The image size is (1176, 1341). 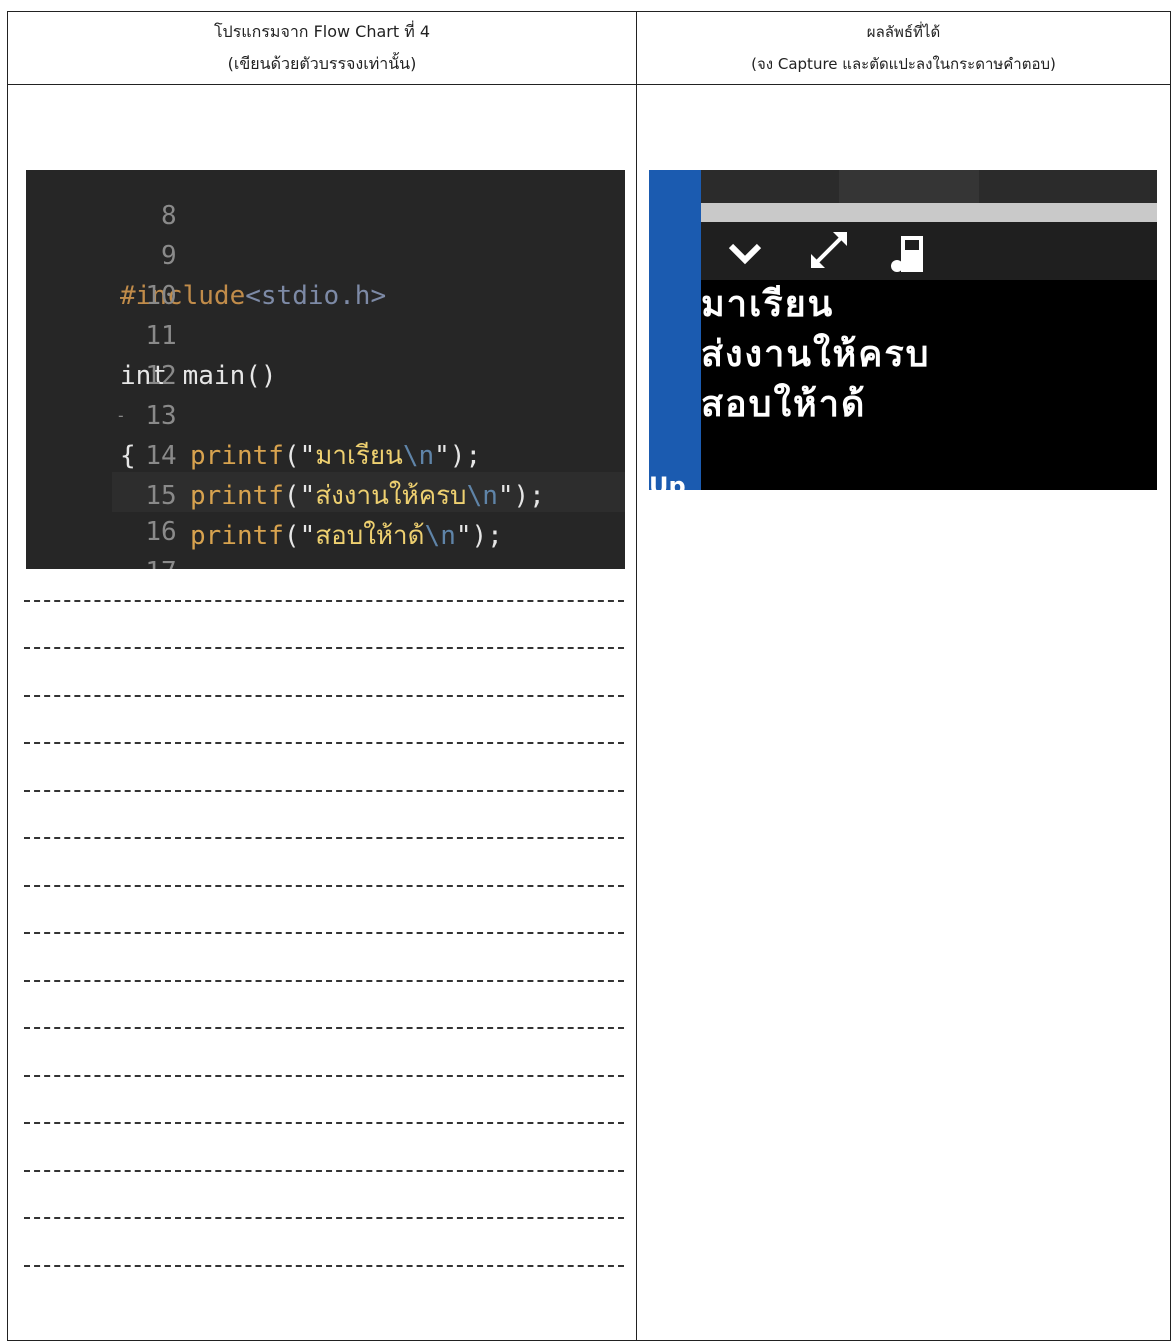 I want to click on left-header-note: (เขียนด้วยตัวบรรจงเท่านั้น), so click(x=322, y=63).